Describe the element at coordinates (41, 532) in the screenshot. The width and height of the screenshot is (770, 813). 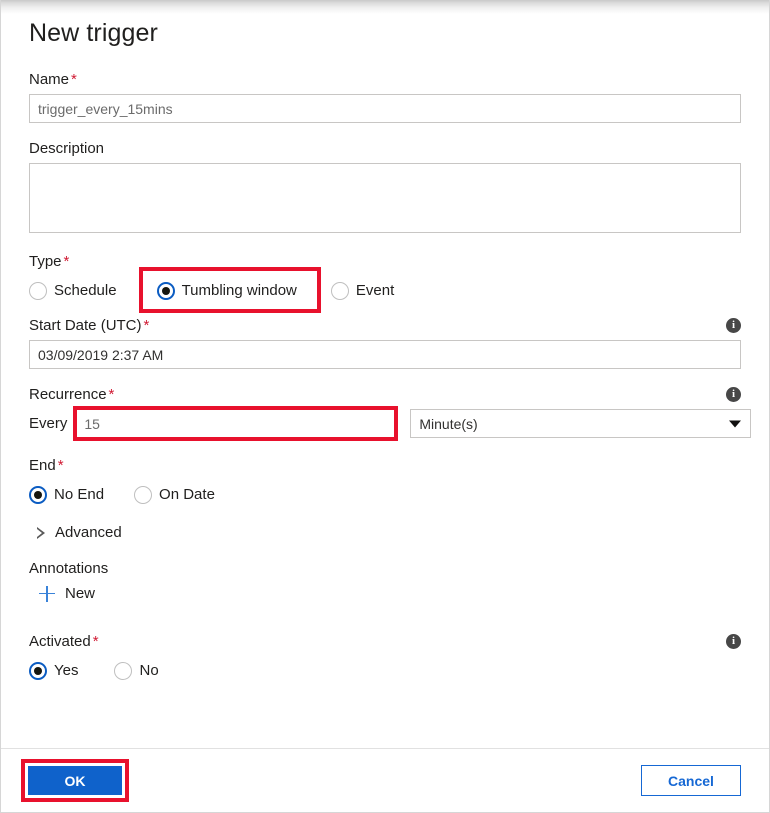
I see `chevron-right-icon` at that location.